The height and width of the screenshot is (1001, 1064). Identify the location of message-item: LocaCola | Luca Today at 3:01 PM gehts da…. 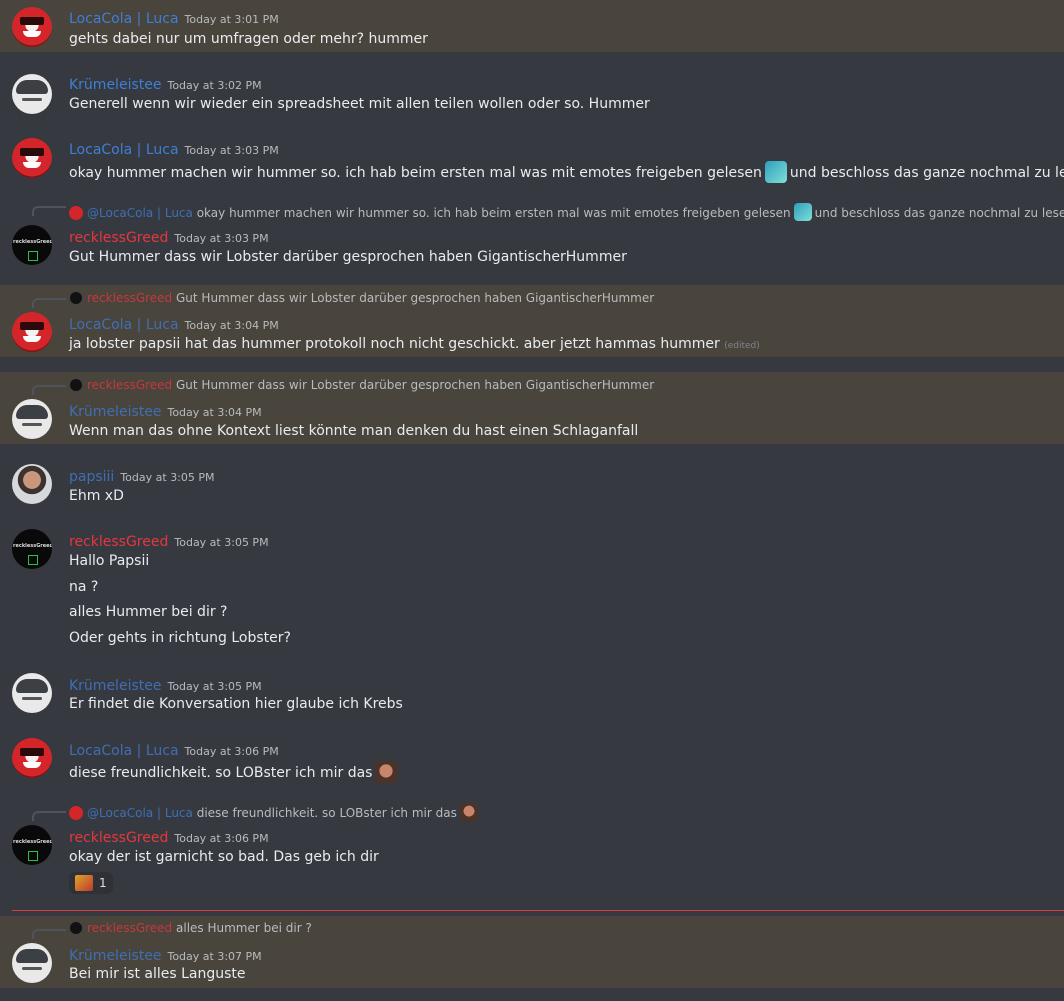
(532, 26).